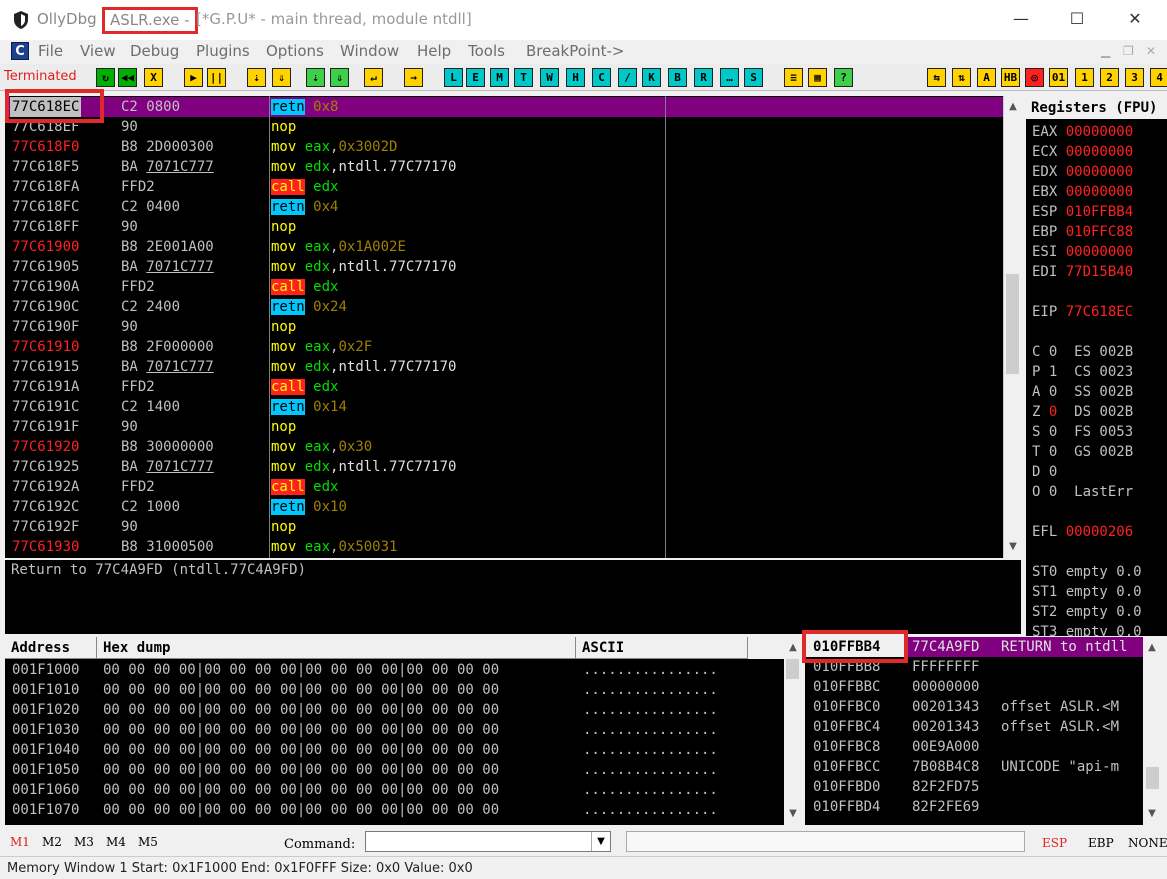 The width and height of the screenshot is (1167, 879). Describe the element at coordinates (1082, 432) in the screenshot. I see `register-row: S 0 FS 0053` at that location.